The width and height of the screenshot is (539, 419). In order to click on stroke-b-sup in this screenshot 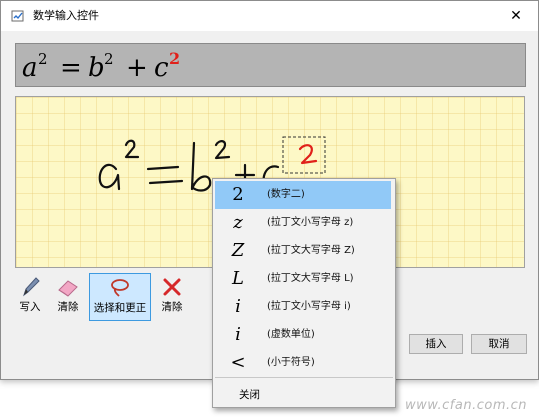, I will do `click(222, 150)`.